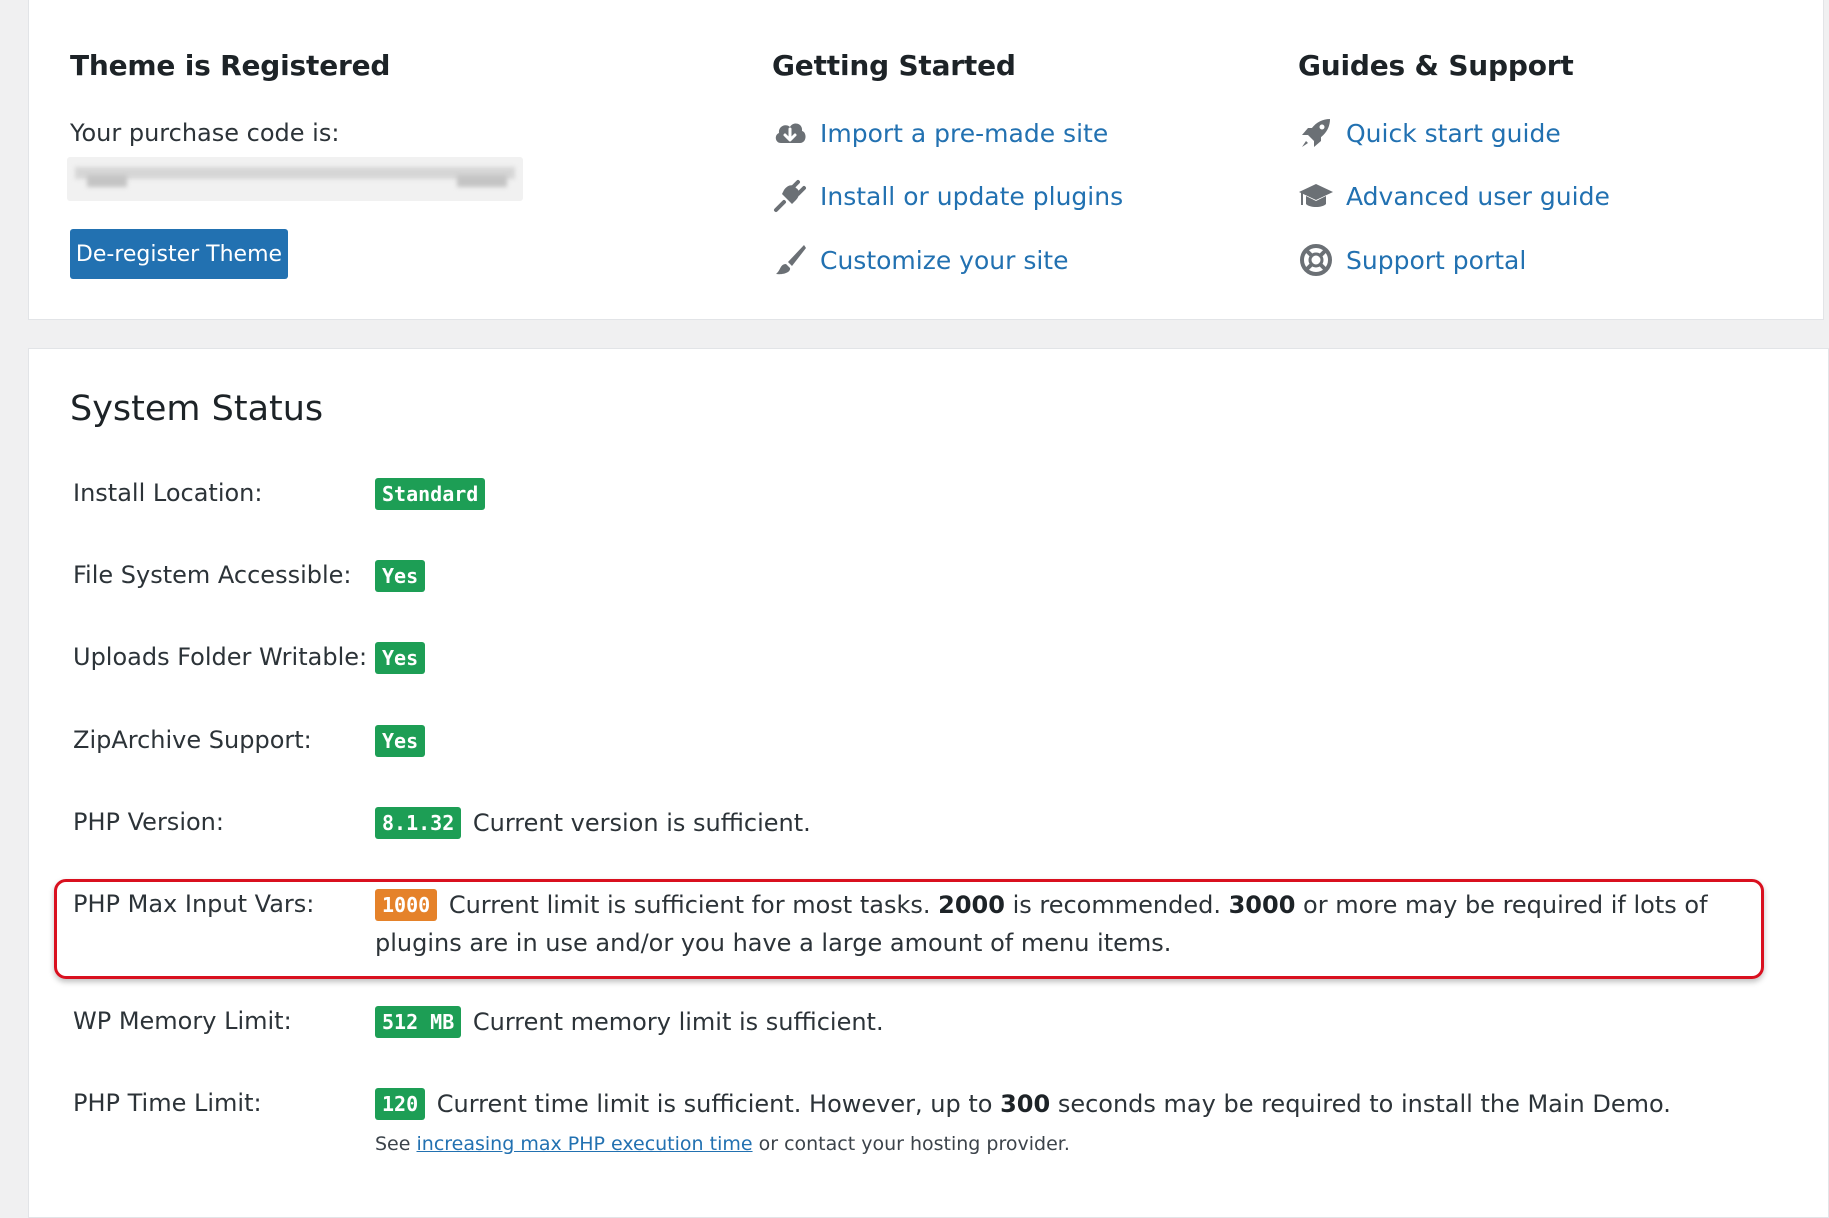 The width and height of the screenshot is (1829, 1218). What do you see at coordinates (1316, 260) in the screenshot?
I see `lifebuoy-icon` at bounding box center [1316, 260].